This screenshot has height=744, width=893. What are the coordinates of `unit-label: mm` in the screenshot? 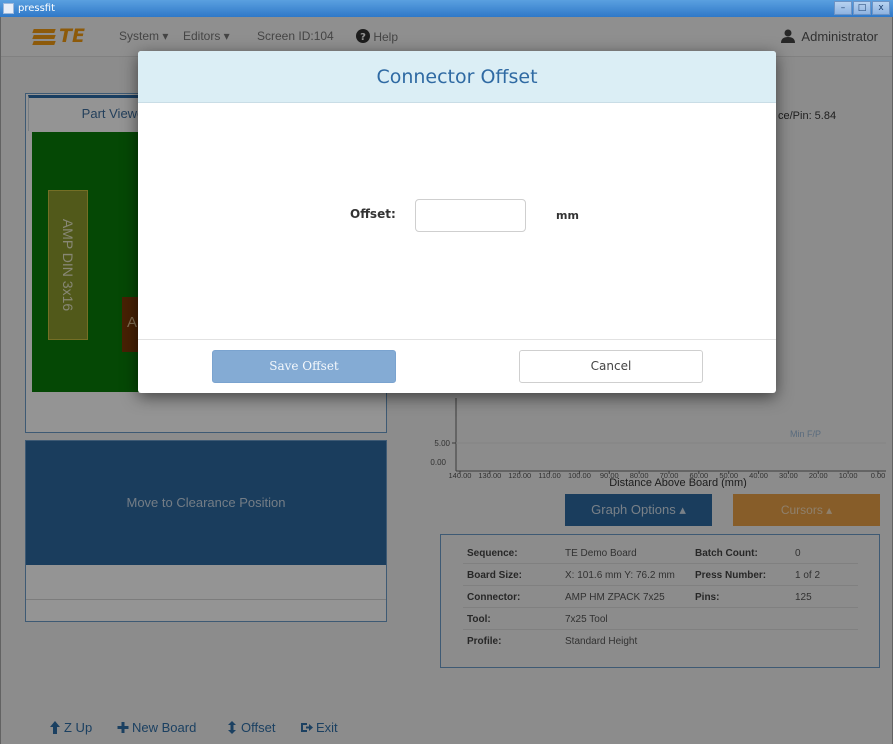 It's located at (567, 215).